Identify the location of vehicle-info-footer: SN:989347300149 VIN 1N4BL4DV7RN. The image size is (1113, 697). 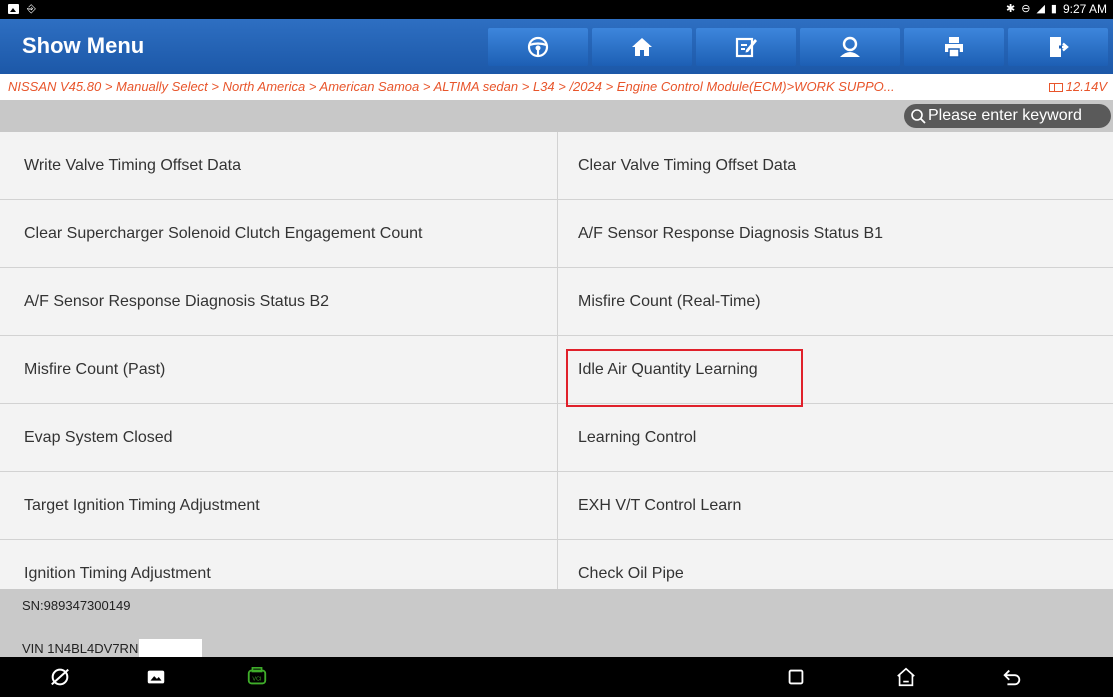
(556, 623).